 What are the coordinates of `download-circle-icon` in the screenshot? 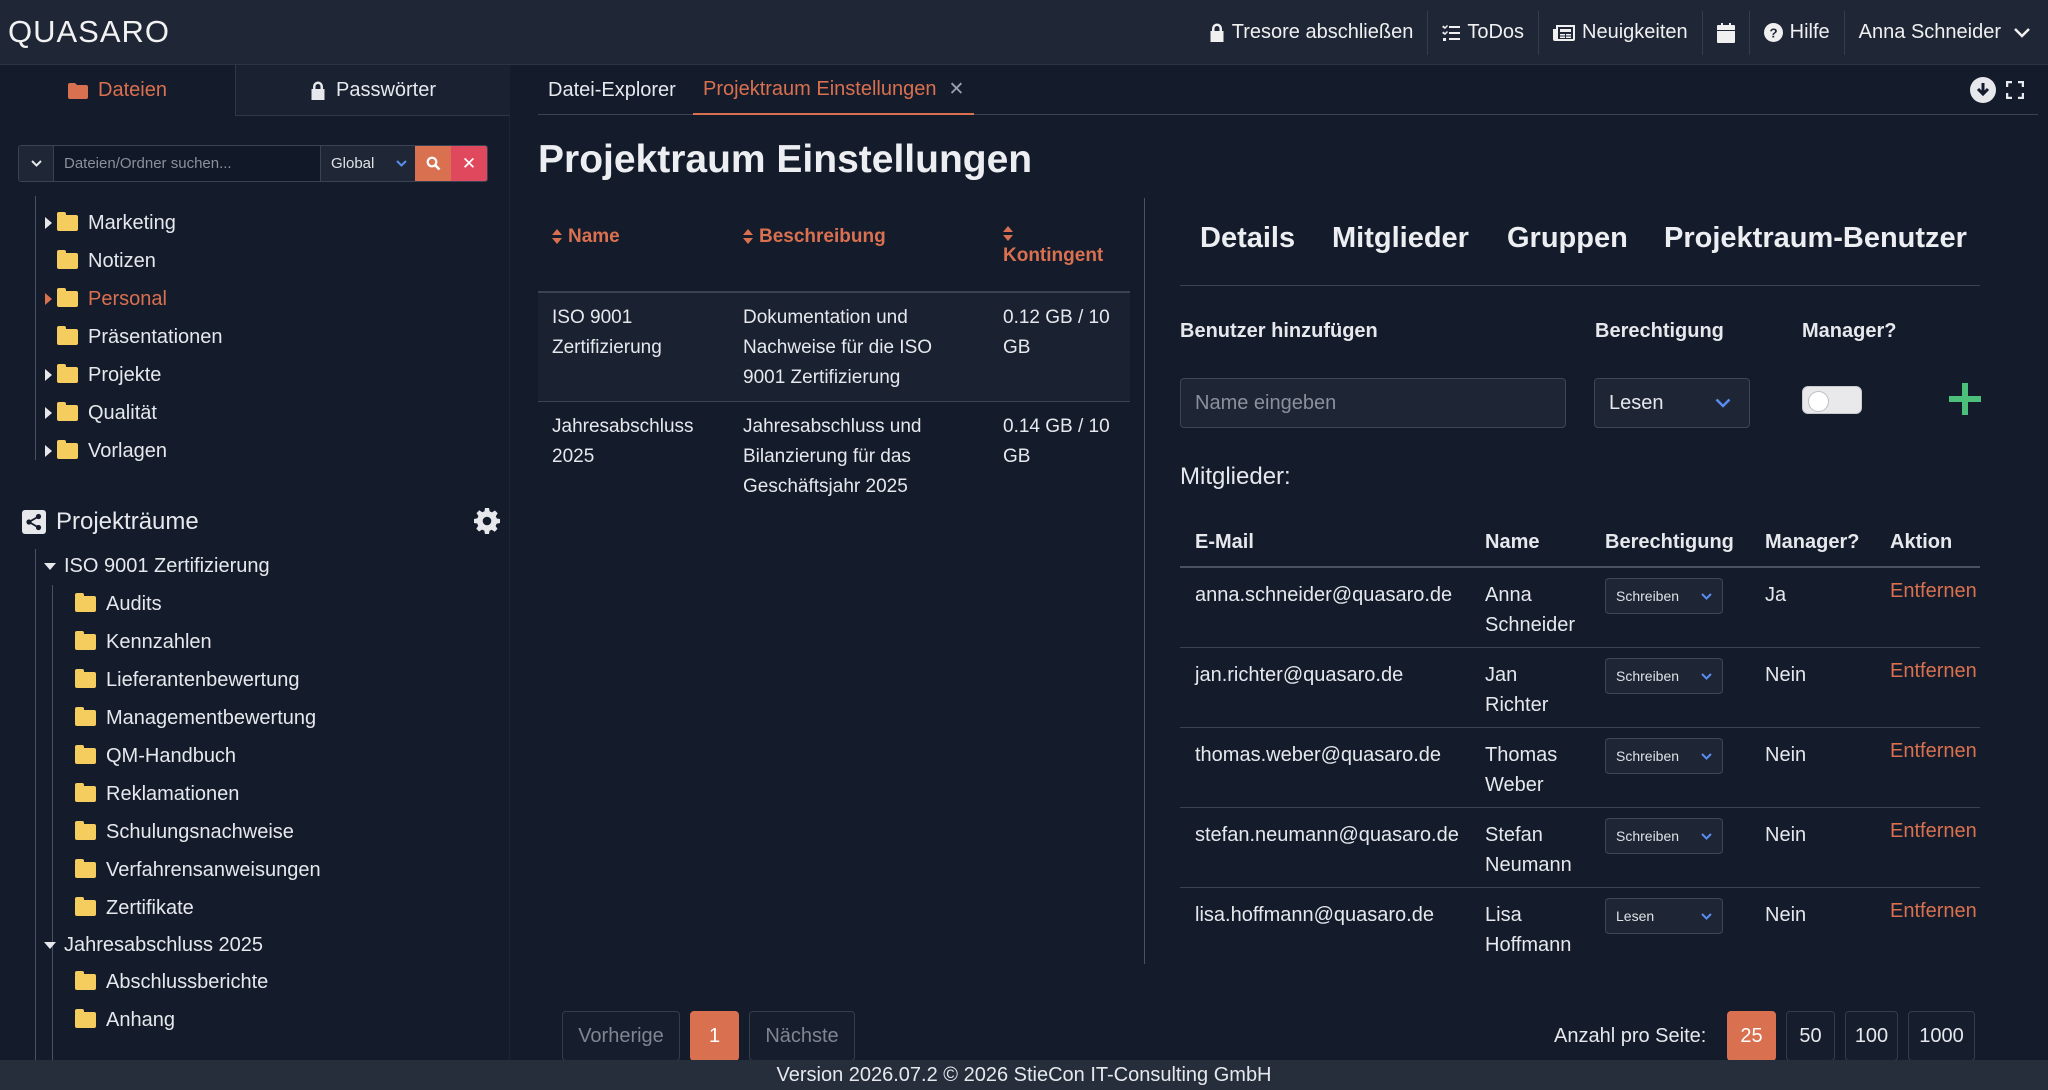 It's located at (1983, 90).